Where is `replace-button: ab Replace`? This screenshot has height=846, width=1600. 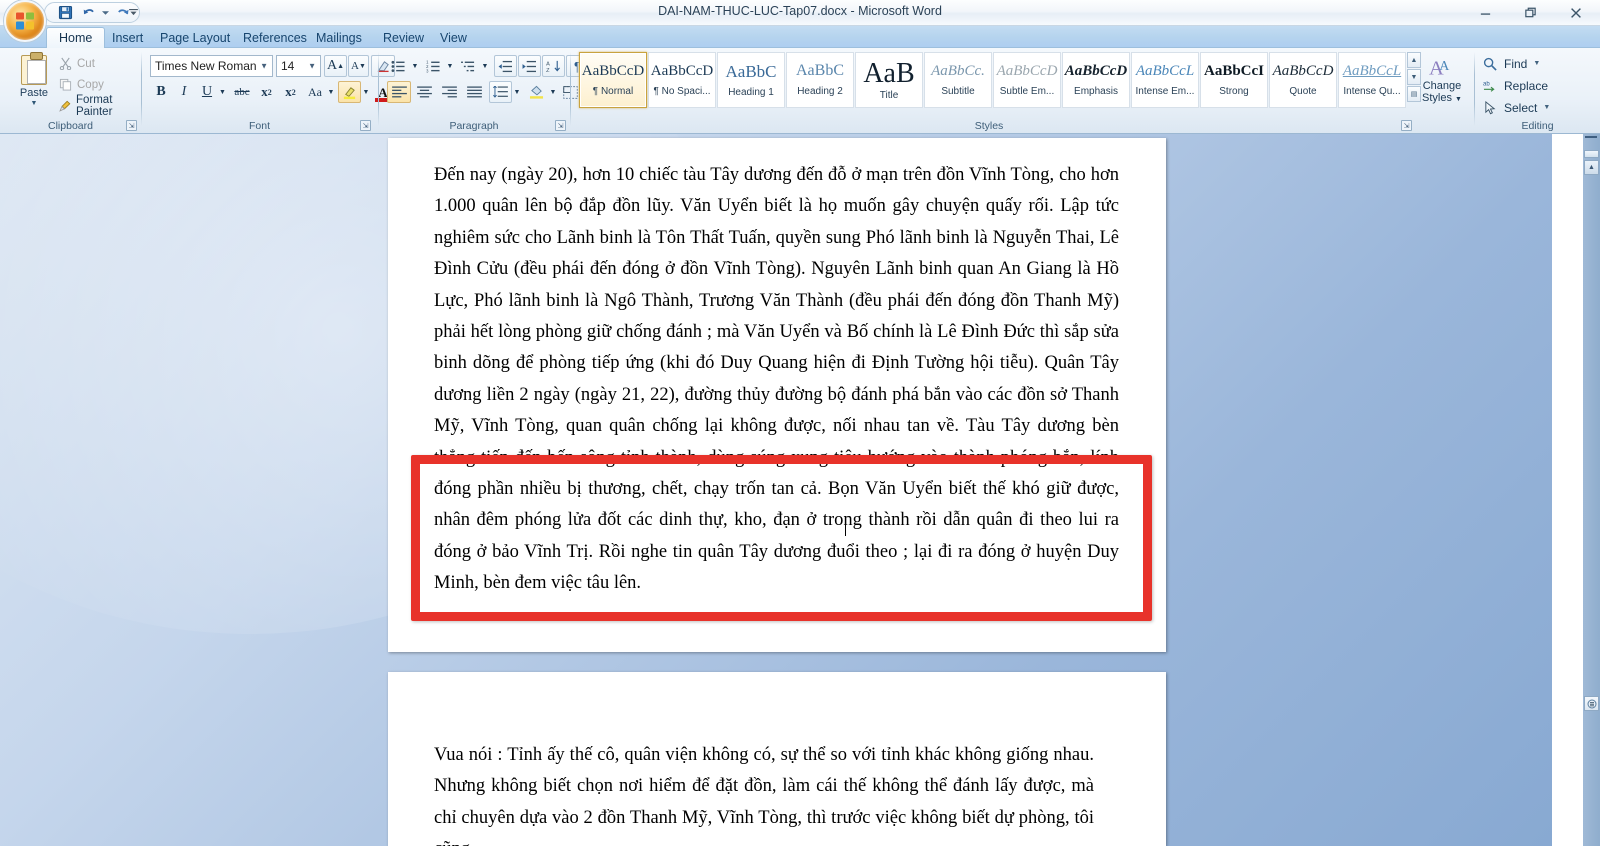
replace-button: ab Replace is located at coordinates (1515, 85).